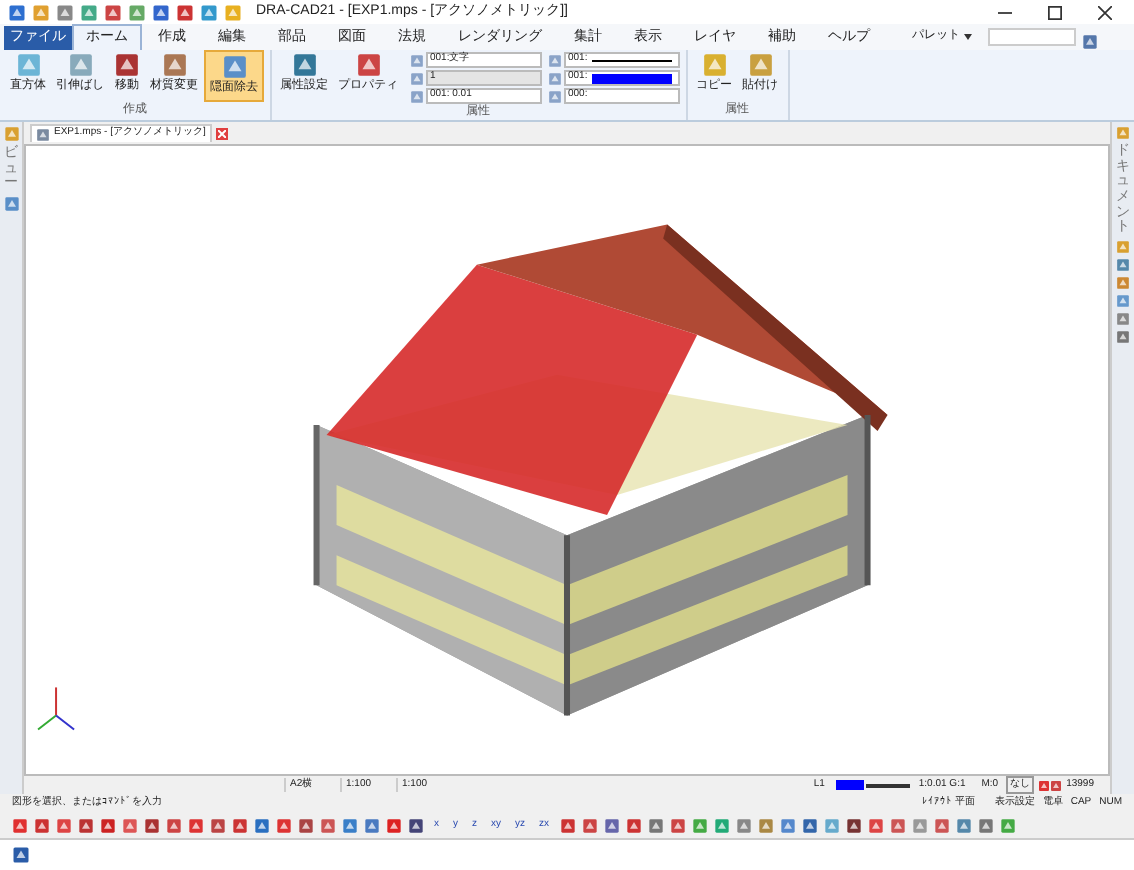 The height and width of the screenshot is (870, 1134). Describe the element at coordinates (221, 133) in the screenshot. I see `close-tab-button` at that location.